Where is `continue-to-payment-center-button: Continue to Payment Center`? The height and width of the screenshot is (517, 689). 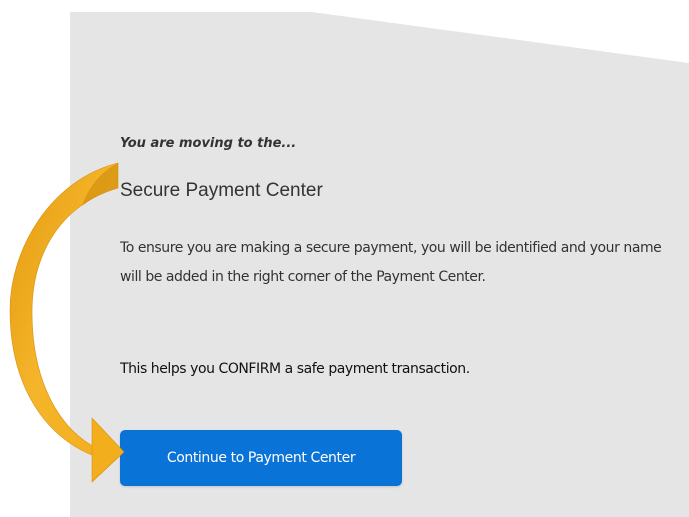
continue-to-payment-center-button: Continue to Payment Center is located at coordinates (261, 458).